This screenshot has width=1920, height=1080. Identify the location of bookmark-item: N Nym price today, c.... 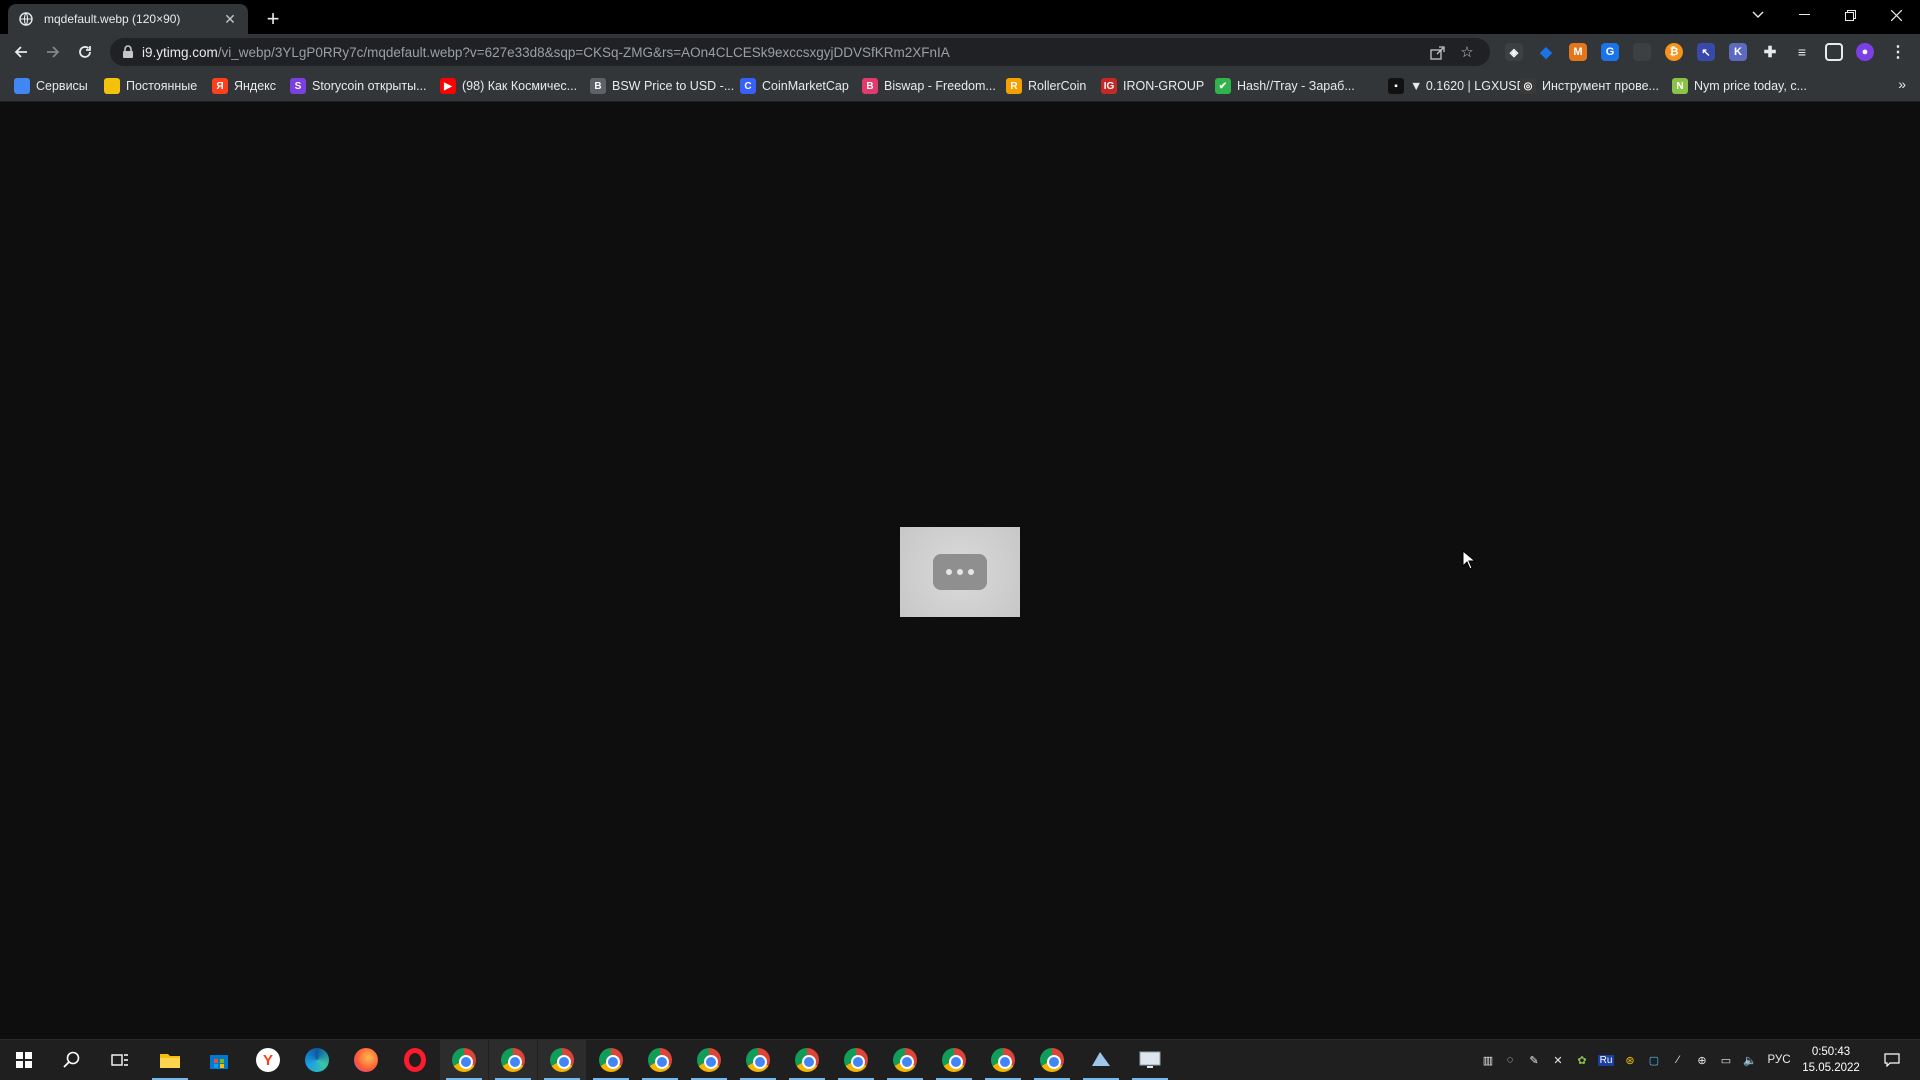
(1739, 86).